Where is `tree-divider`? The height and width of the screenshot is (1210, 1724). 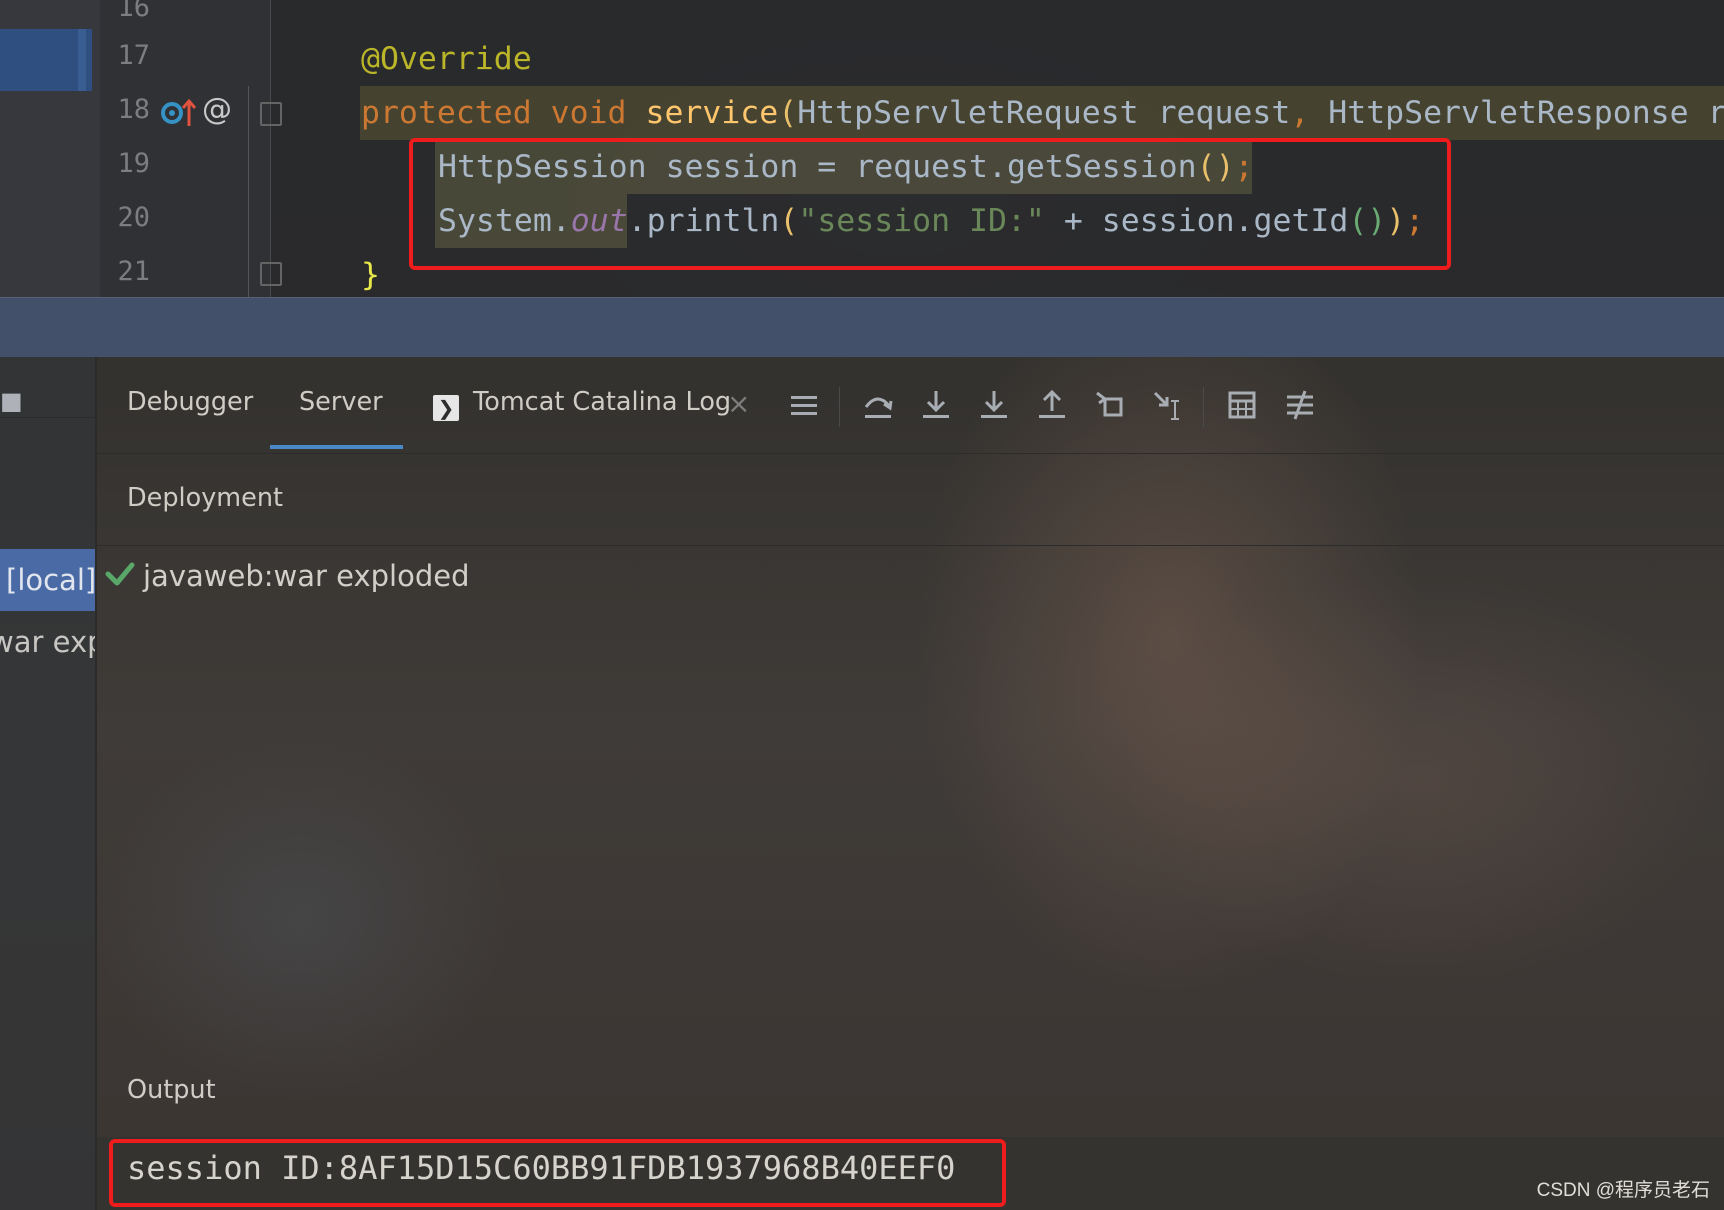 tree-divider is located at coordinates (47, 417).